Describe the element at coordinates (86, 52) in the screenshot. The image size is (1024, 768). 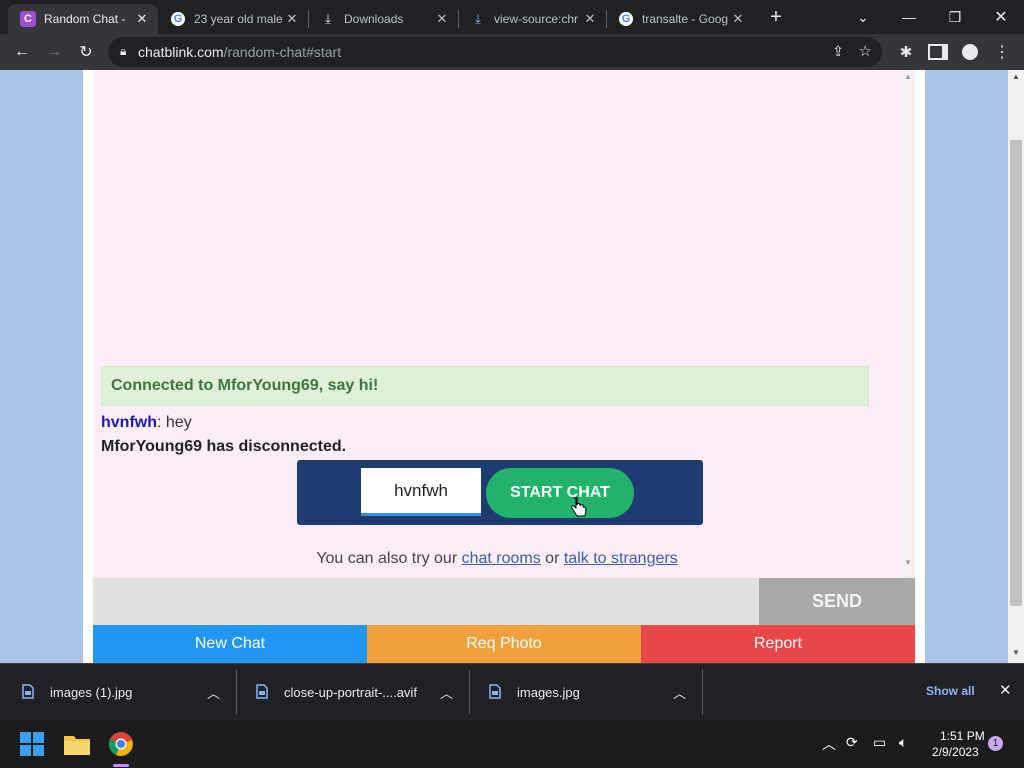
I see `reload-icon: ↻` at that location.